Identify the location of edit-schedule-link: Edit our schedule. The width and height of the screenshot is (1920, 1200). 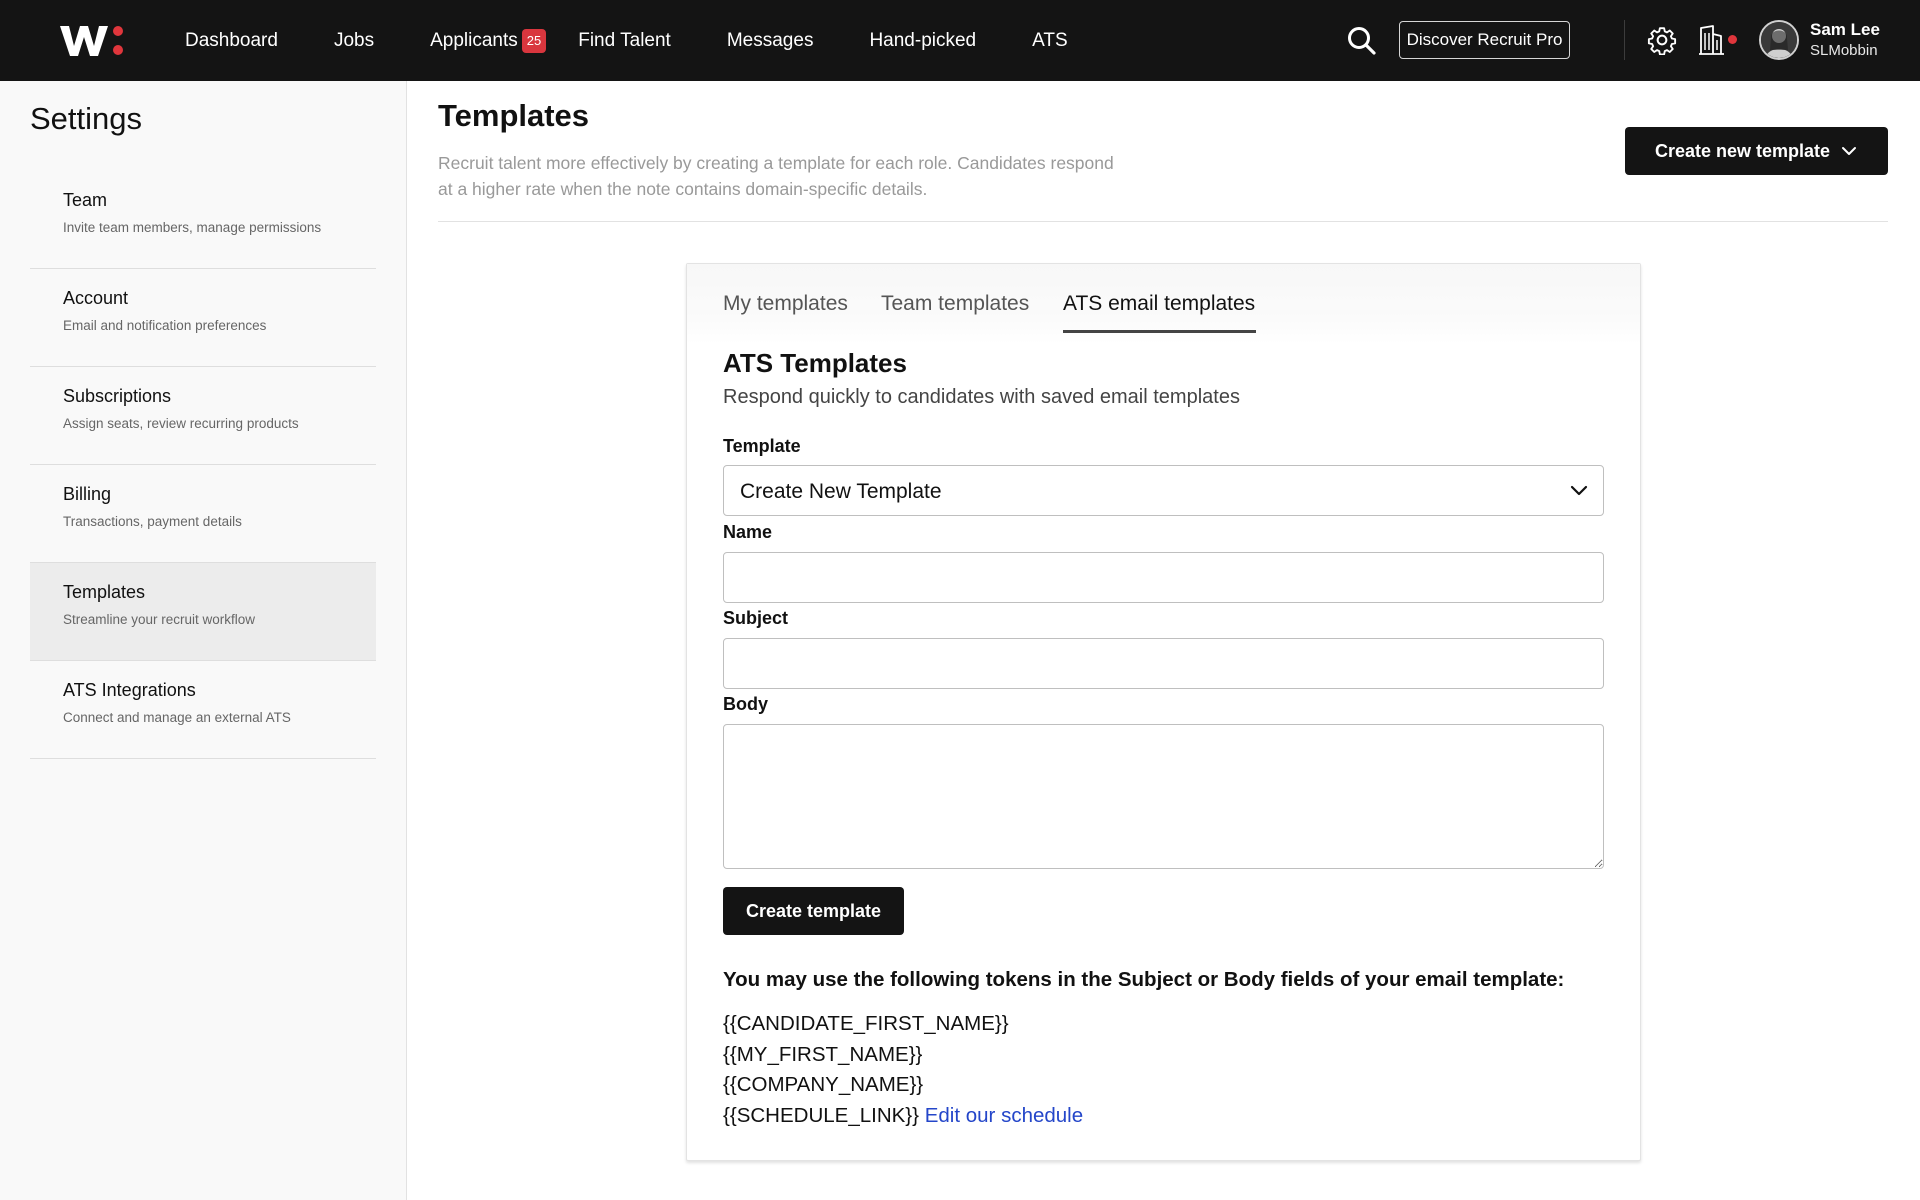
(1004, 1115).